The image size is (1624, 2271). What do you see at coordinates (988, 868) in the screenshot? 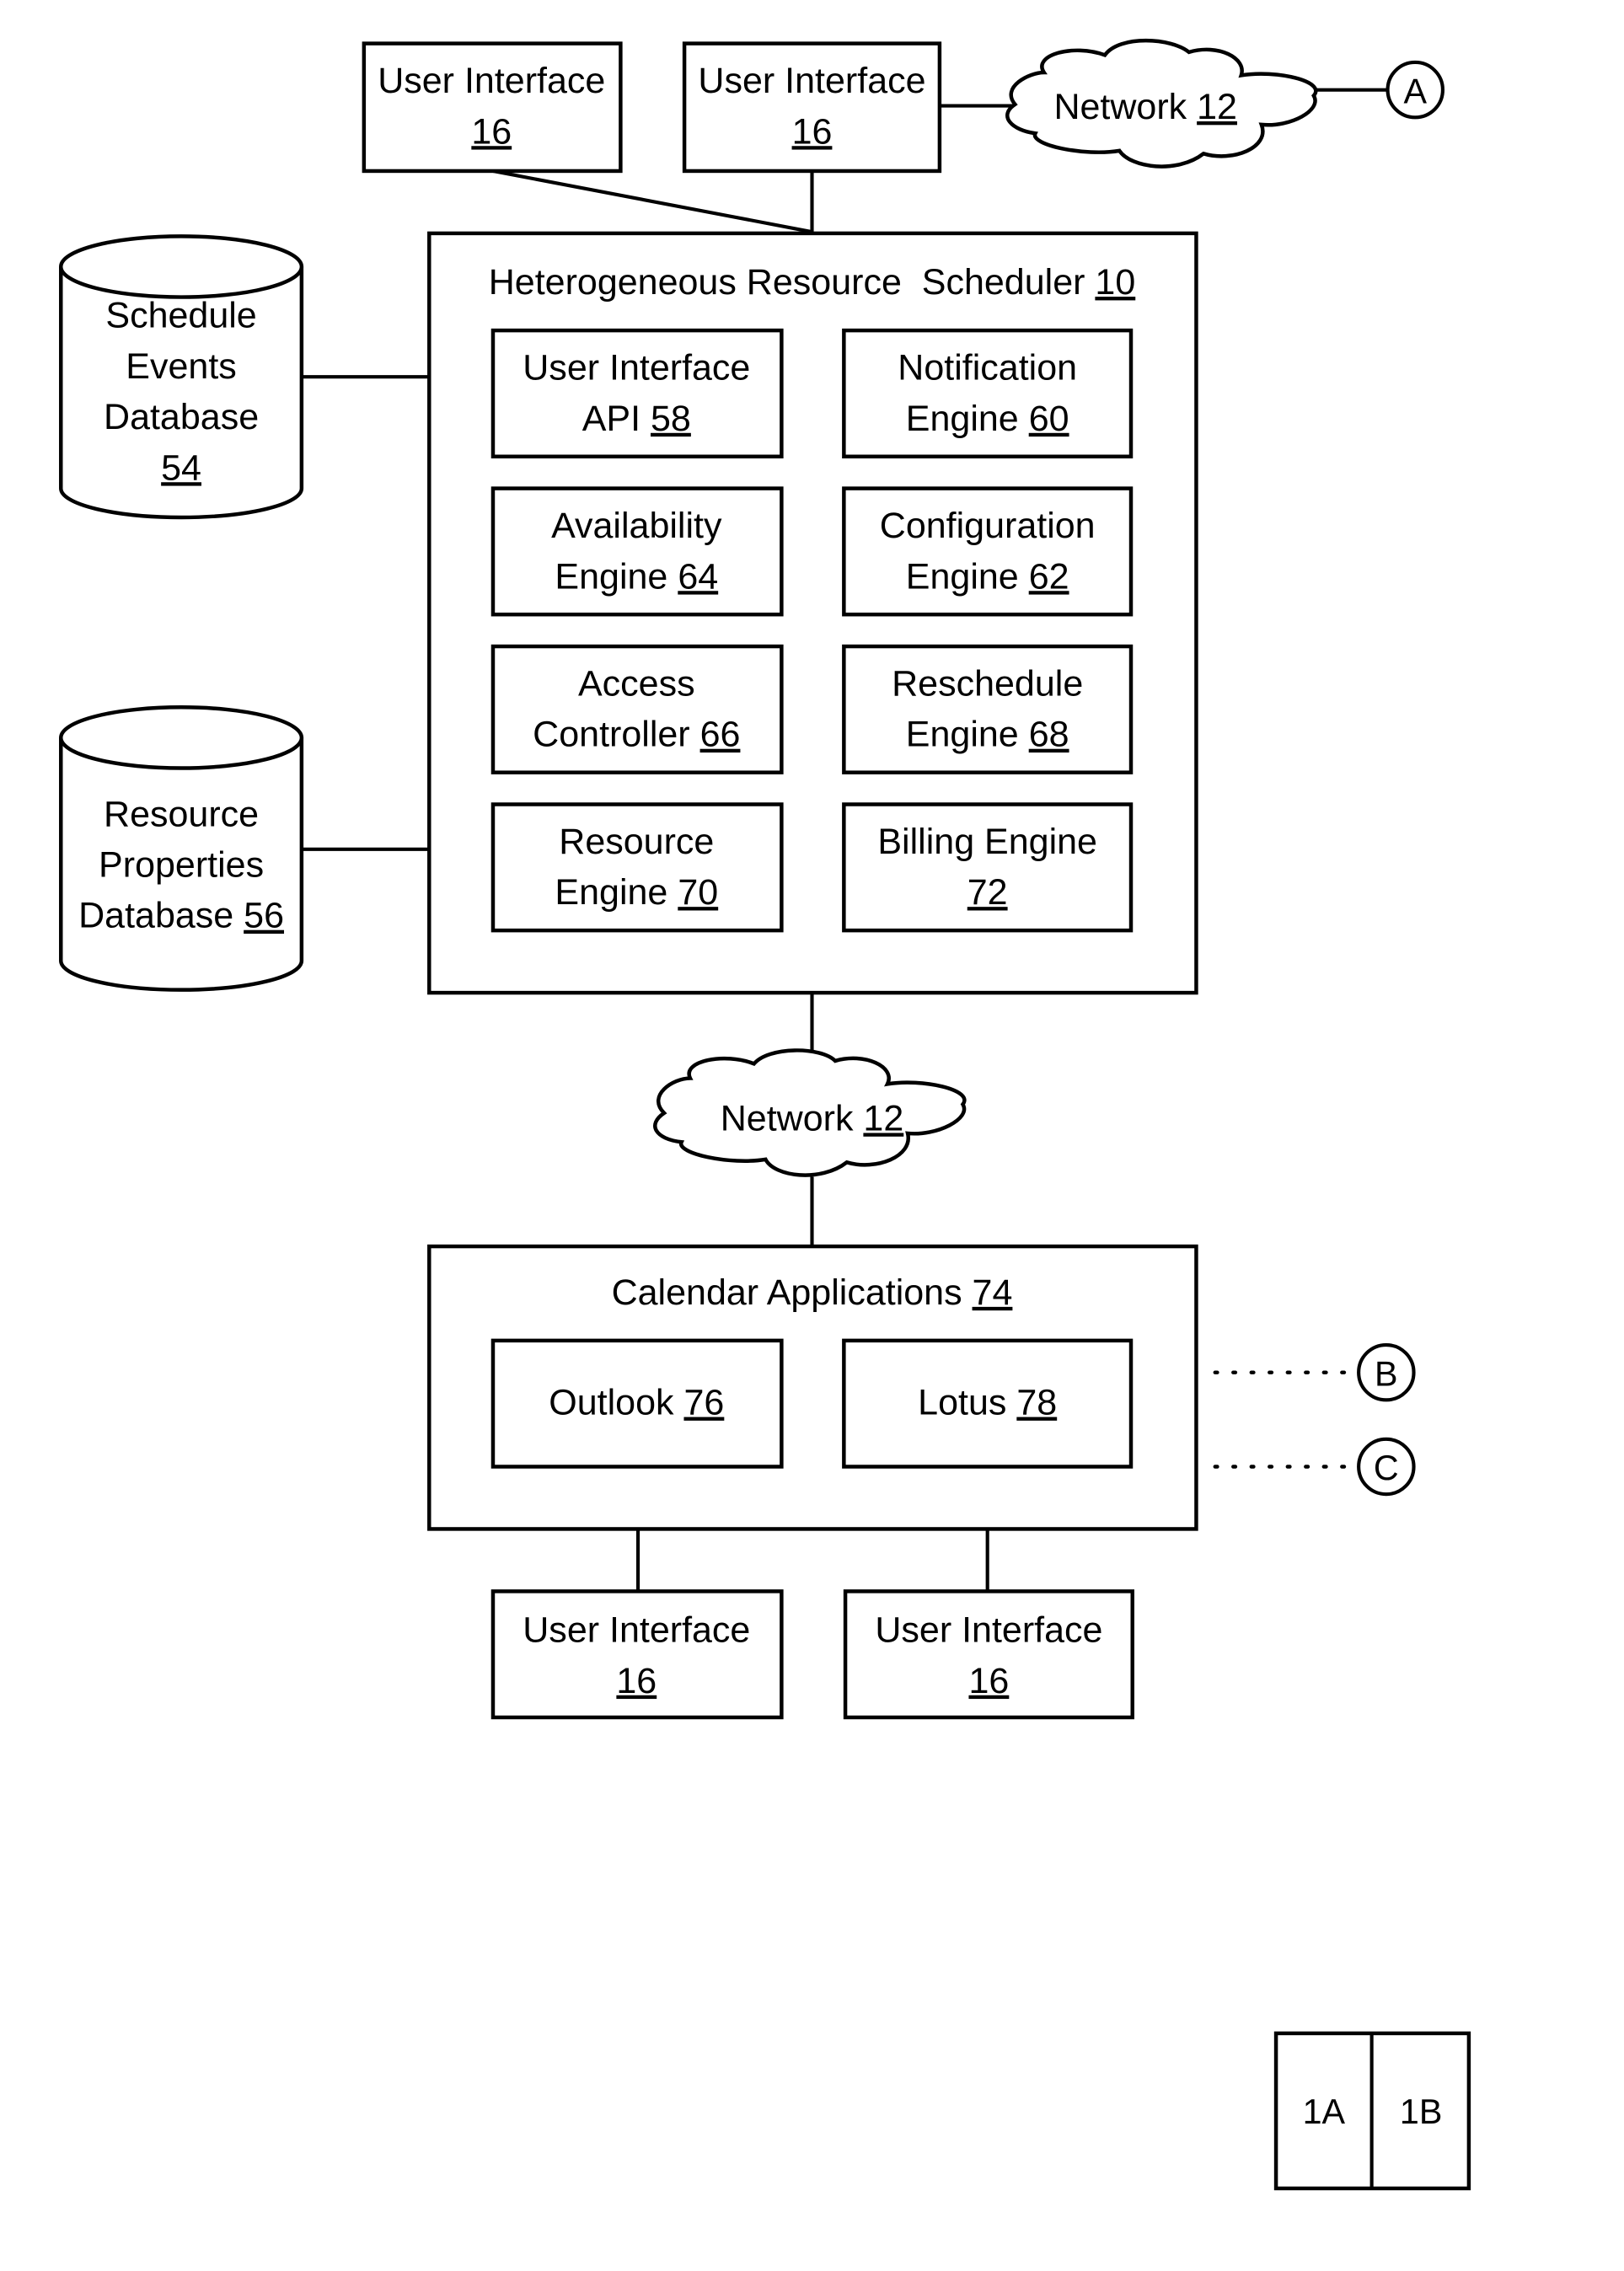
I see `module-billing-engine: Billing Engine 72` at bounding box center [988, 868].